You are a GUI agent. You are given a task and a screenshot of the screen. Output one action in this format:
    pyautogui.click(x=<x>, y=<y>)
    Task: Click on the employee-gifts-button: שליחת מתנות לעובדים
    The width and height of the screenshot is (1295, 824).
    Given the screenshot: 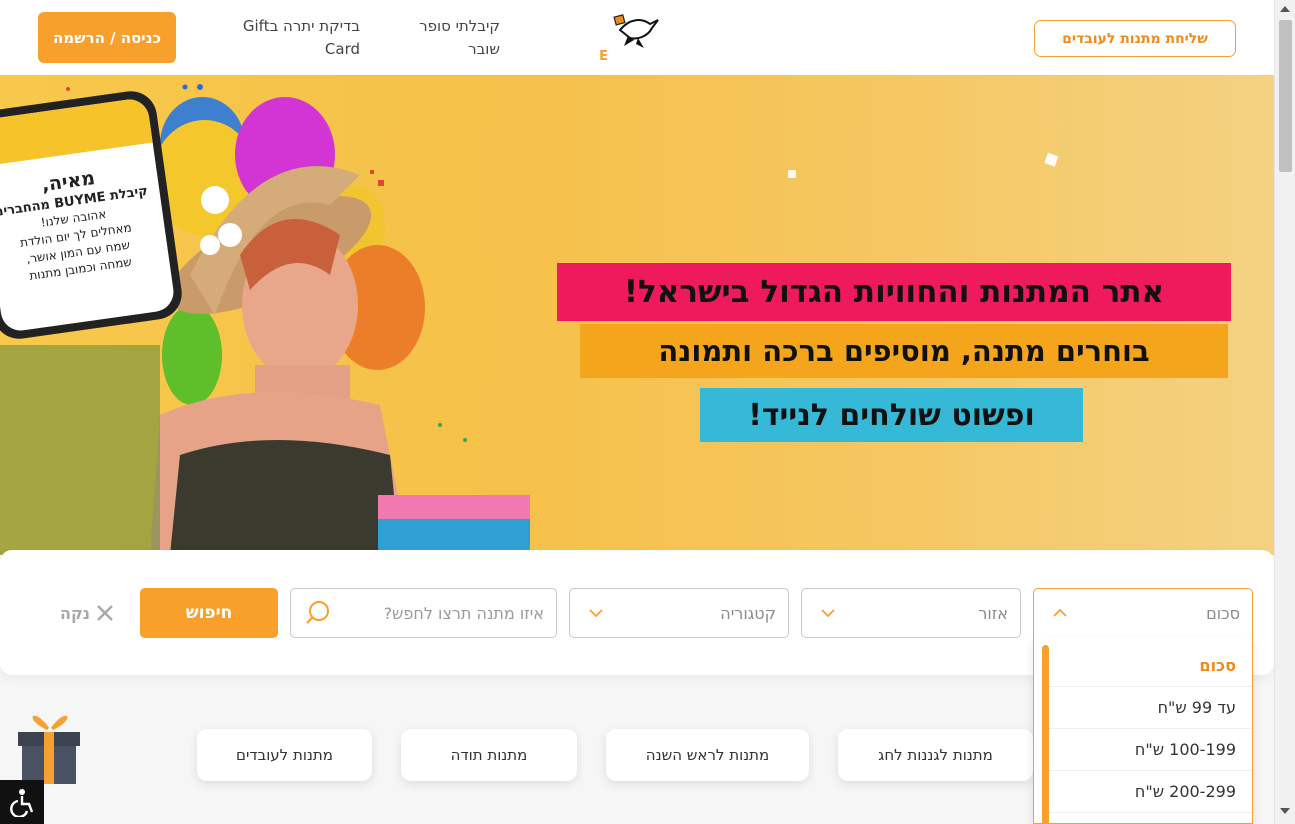 What is the action you would take?
    pyautogui.click(x=1135, y=38)
    